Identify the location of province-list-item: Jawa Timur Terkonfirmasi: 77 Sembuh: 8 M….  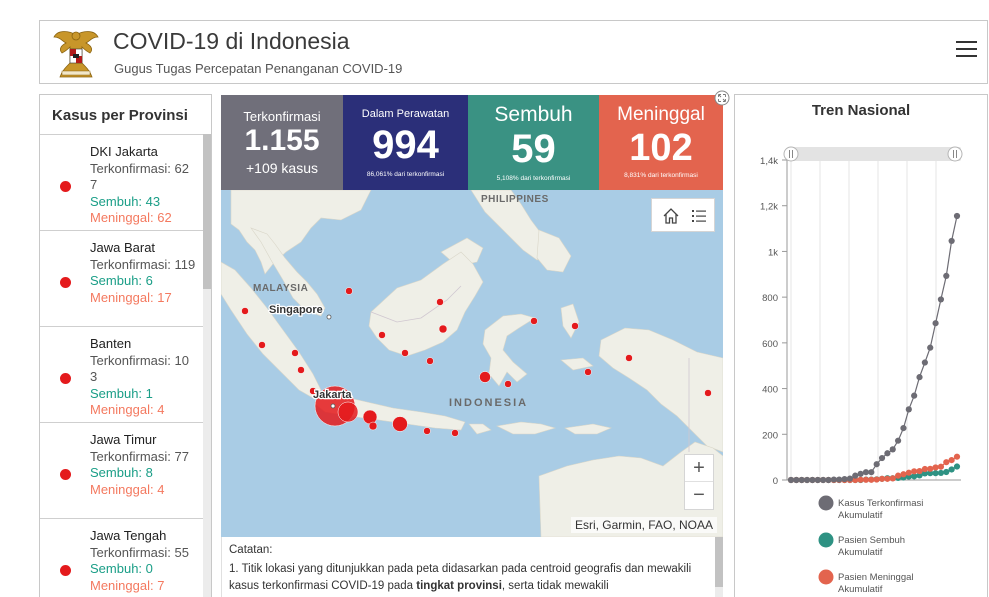
(121, 470).